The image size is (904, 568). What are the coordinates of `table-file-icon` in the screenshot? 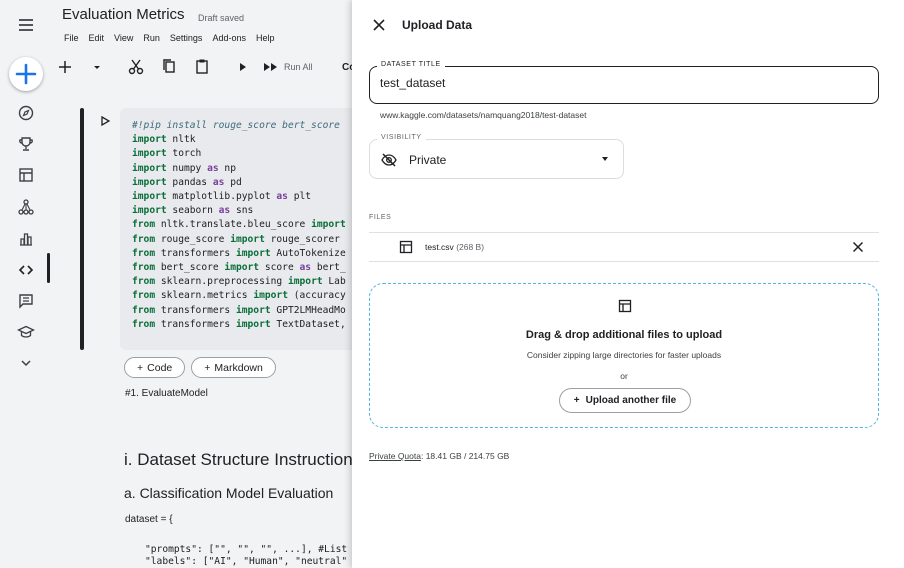 It's located at (406, 247).